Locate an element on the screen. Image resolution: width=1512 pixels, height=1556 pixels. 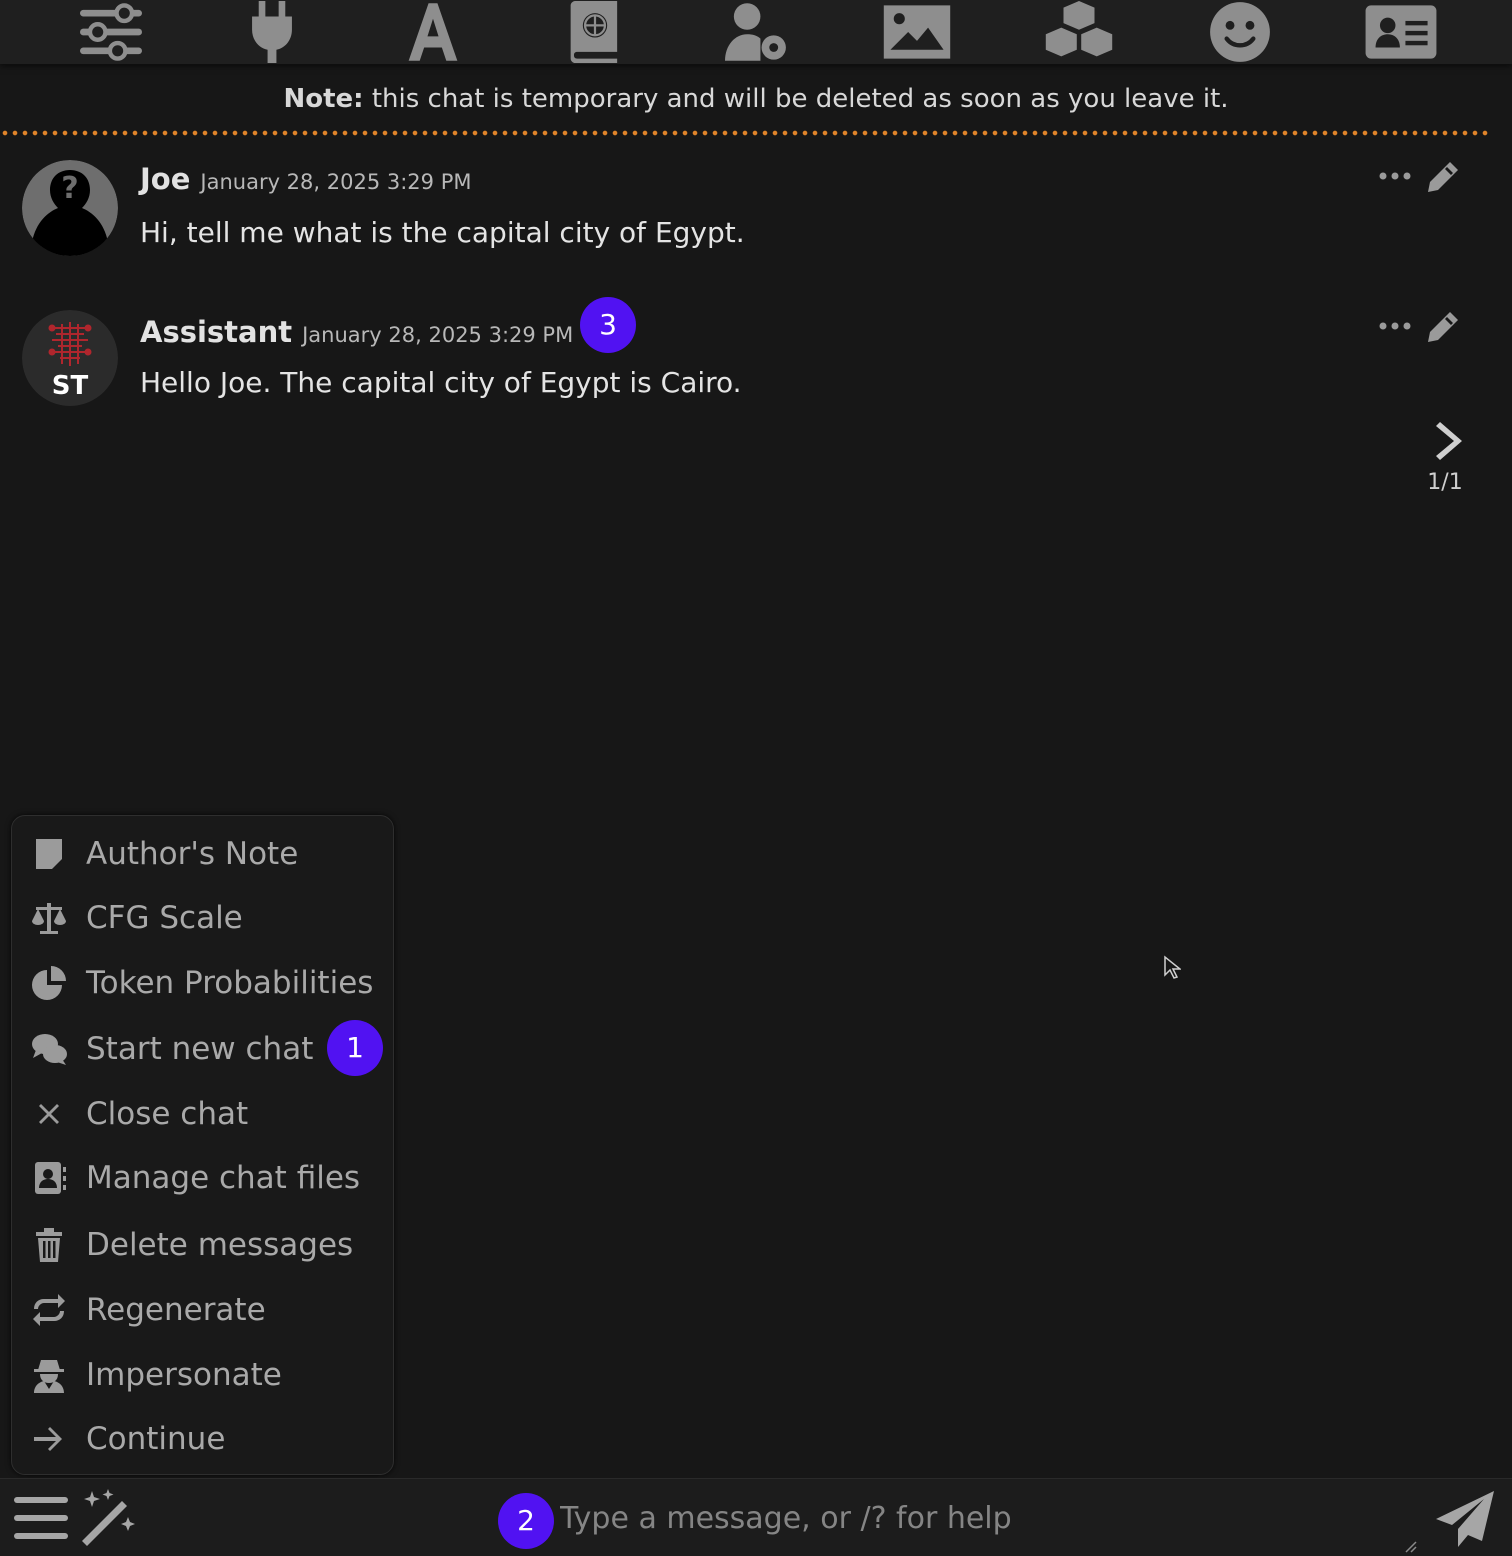
message-input is located at coordinates (970, 1519).